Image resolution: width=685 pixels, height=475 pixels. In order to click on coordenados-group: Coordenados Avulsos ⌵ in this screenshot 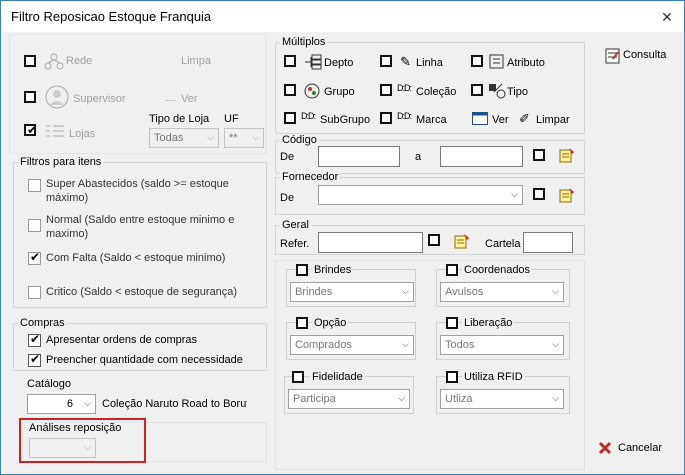, I will do `click(503, 285)`.